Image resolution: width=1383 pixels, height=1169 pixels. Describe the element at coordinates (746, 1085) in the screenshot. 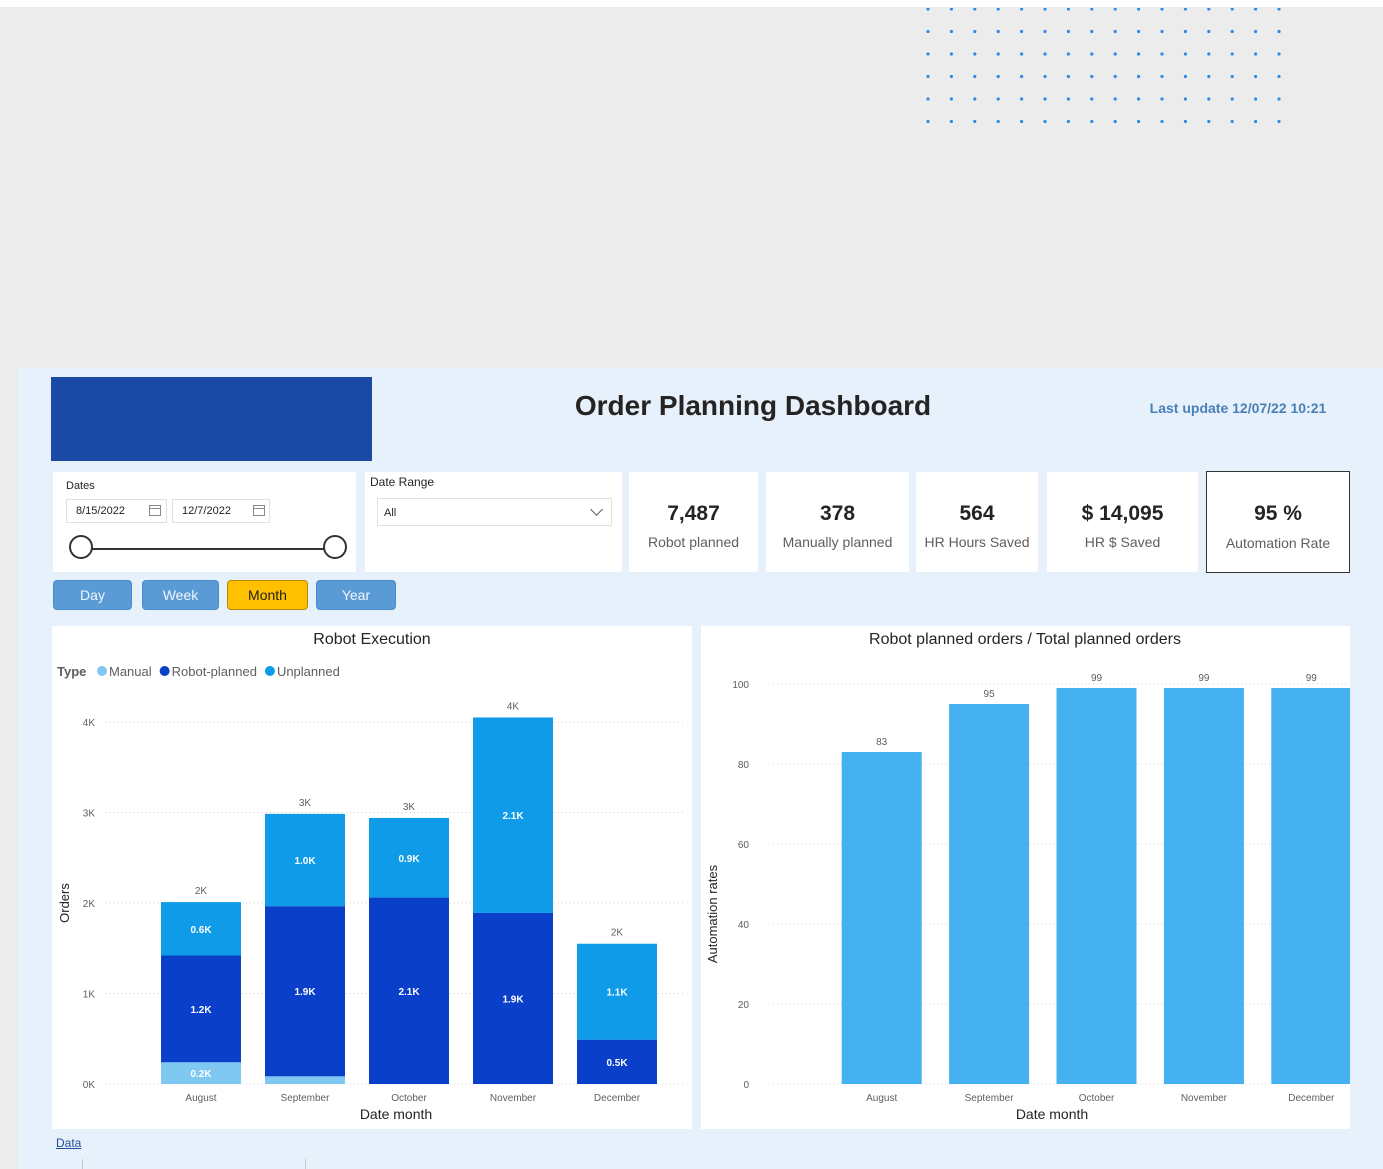

I see `y-tick-label: 0` at that location.